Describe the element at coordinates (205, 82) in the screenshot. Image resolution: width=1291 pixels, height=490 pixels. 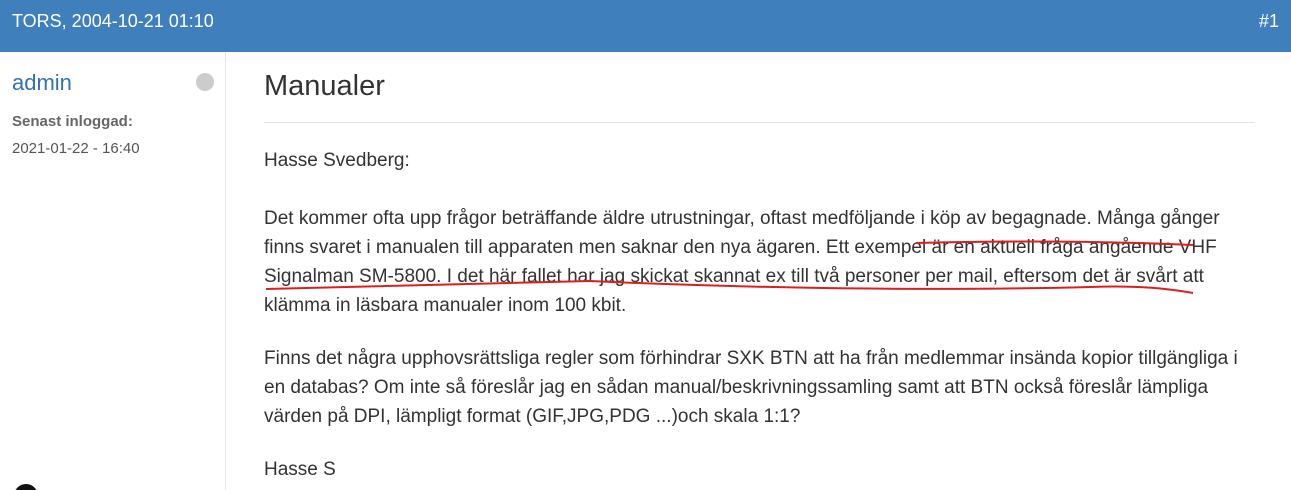
I see `online-status-icon` at that location.